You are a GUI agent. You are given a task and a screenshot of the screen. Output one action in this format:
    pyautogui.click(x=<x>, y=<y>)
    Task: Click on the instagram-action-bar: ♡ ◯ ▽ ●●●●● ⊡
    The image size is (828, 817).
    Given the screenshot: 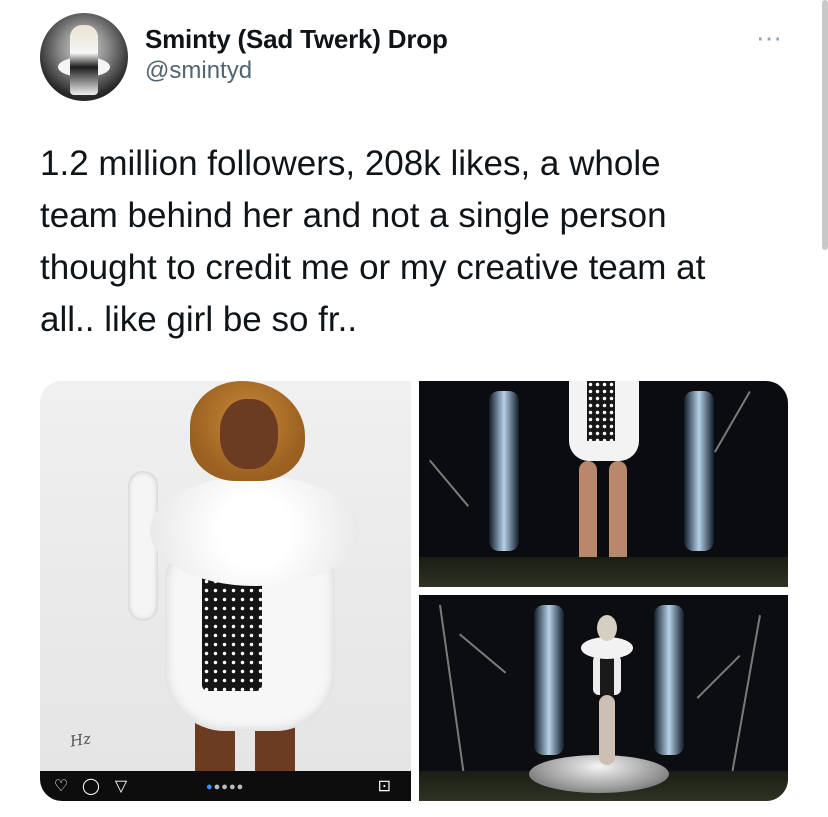 What is the action you would take?
    pyautogui.click(x=225, y=786)
    